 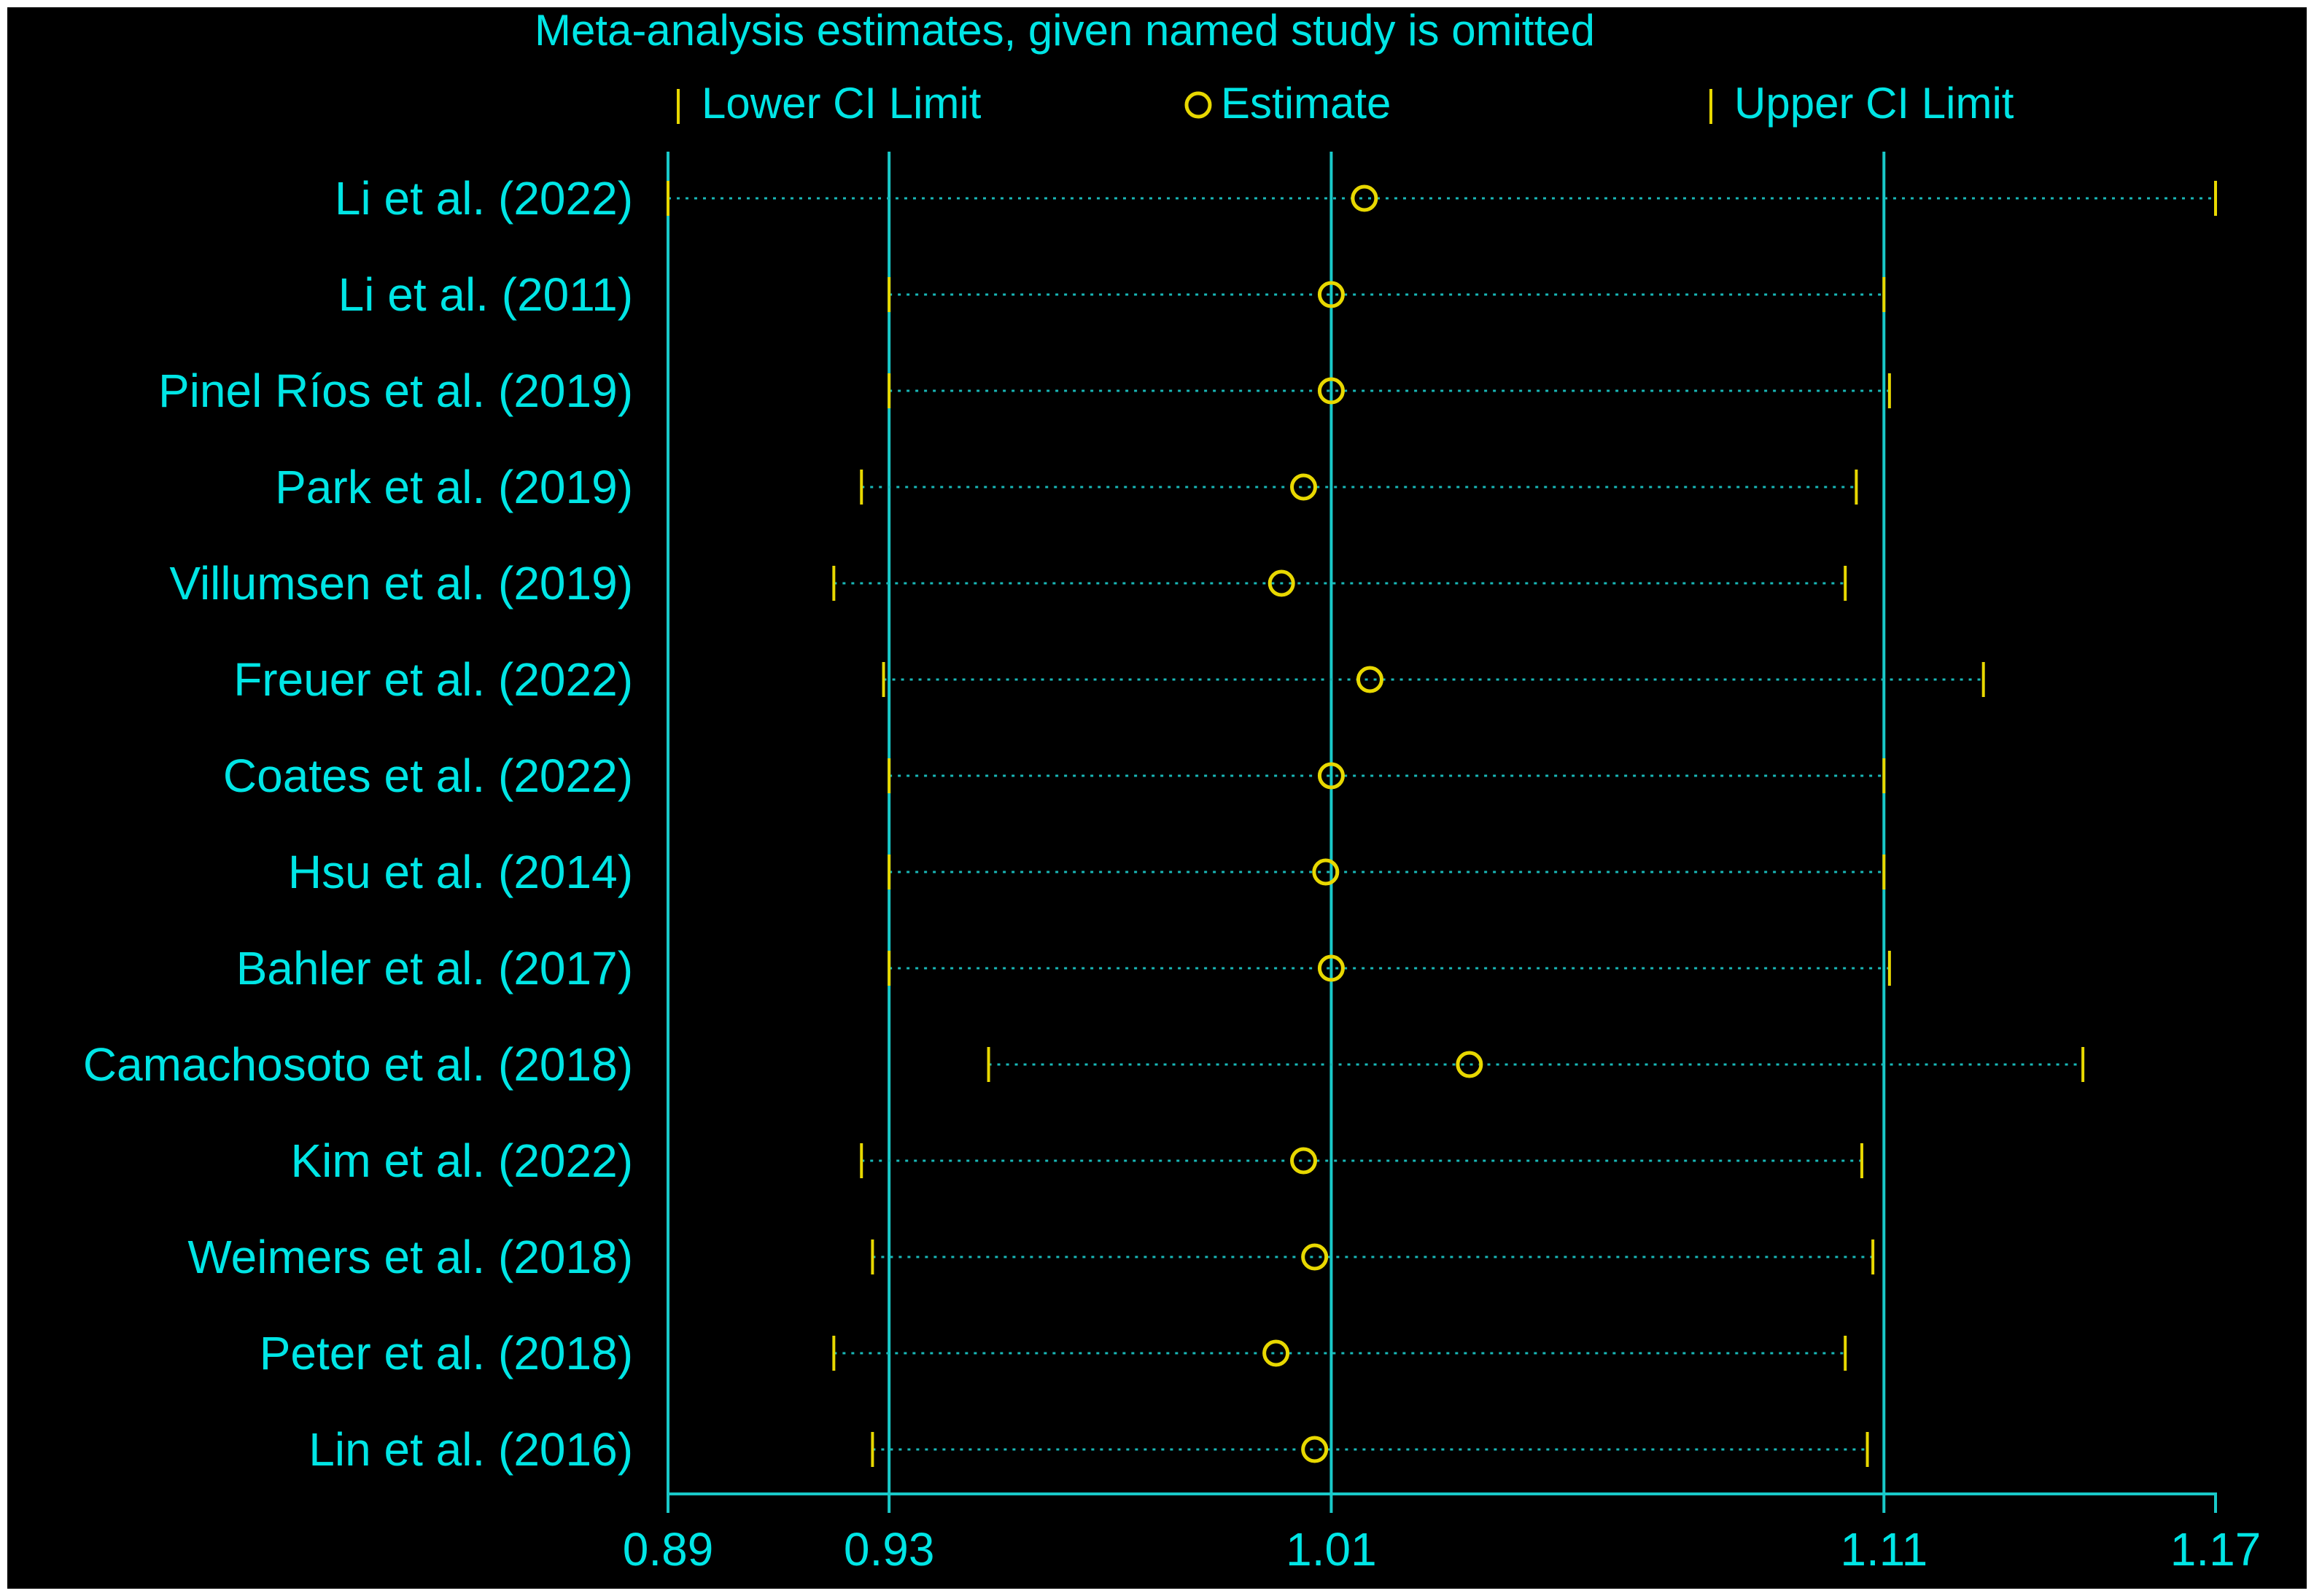 What do you see at coordinates (1076, 1160) in the screenshot?
I see `study-row: Kim et al. (2022)` at bounding box center [1076, 1160].